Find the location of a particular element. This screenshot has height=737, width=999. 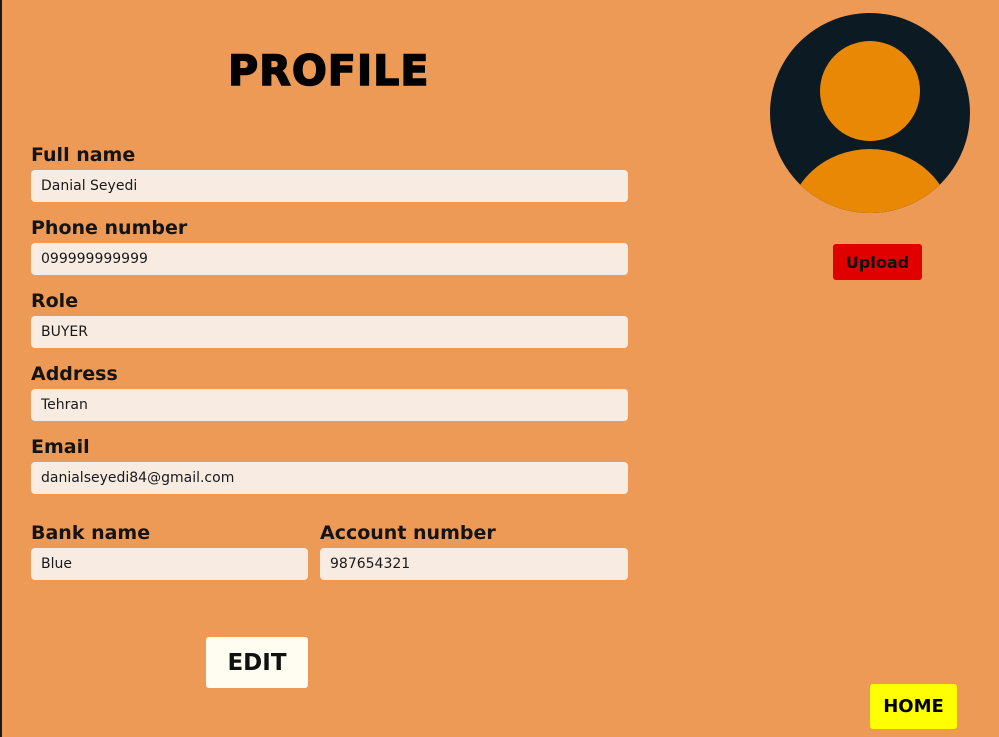

avatar-body is located at coordinates (870, 181).